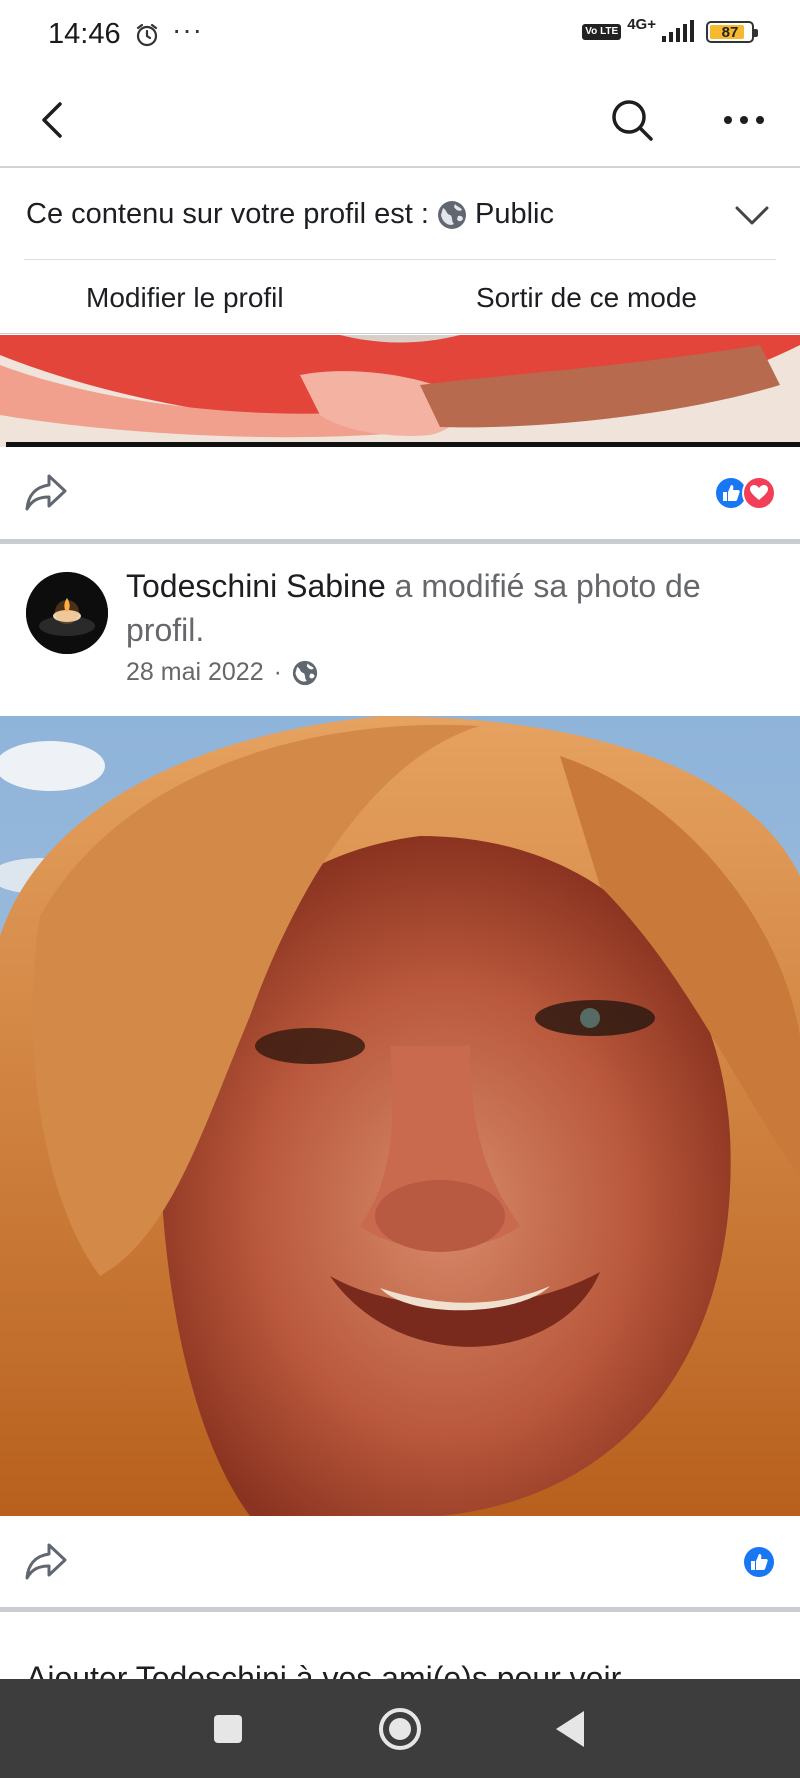  I want to click on chevron-left-icon, so click(54, 120).